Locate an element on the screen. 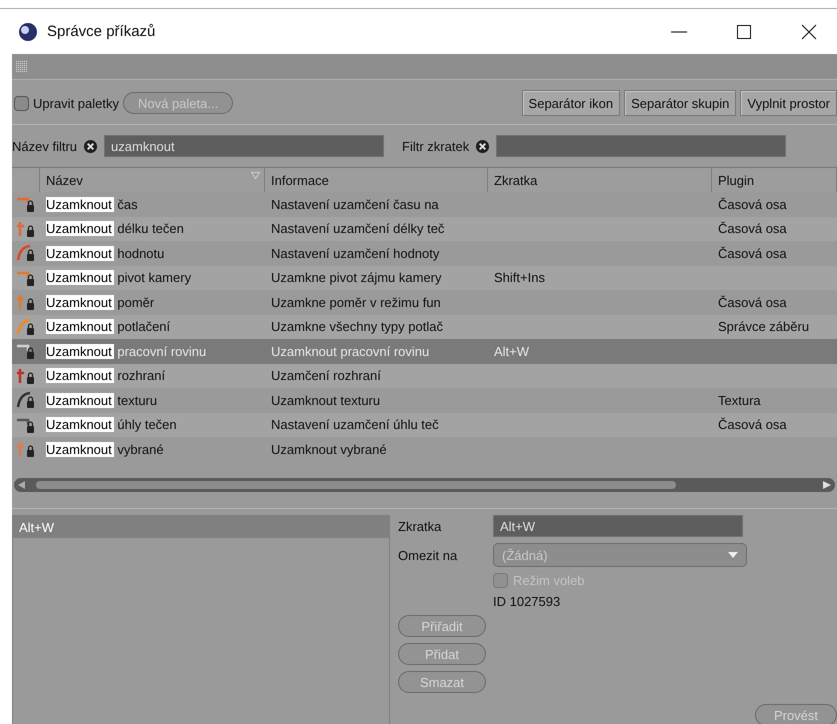 This screenshot has height=724, width=837. table-cell-text: Správce záběru is located at coordinates (763, 326).